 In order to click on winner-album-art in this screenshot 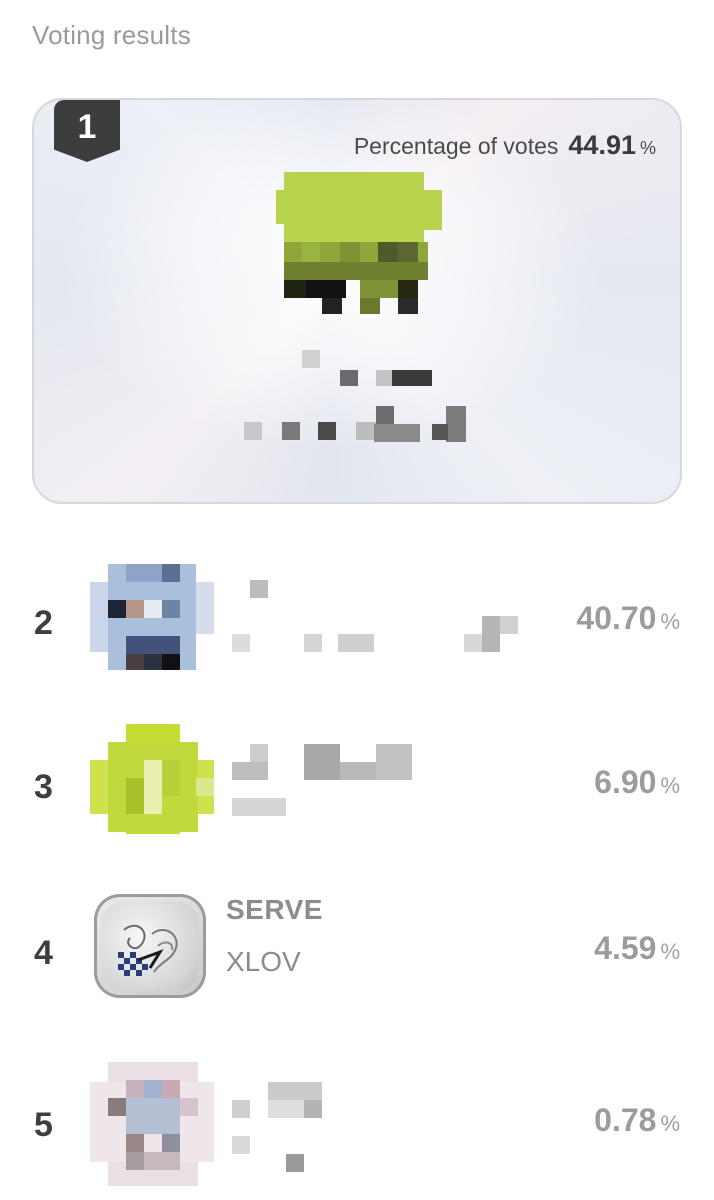, I will do `click(360, 243)`.